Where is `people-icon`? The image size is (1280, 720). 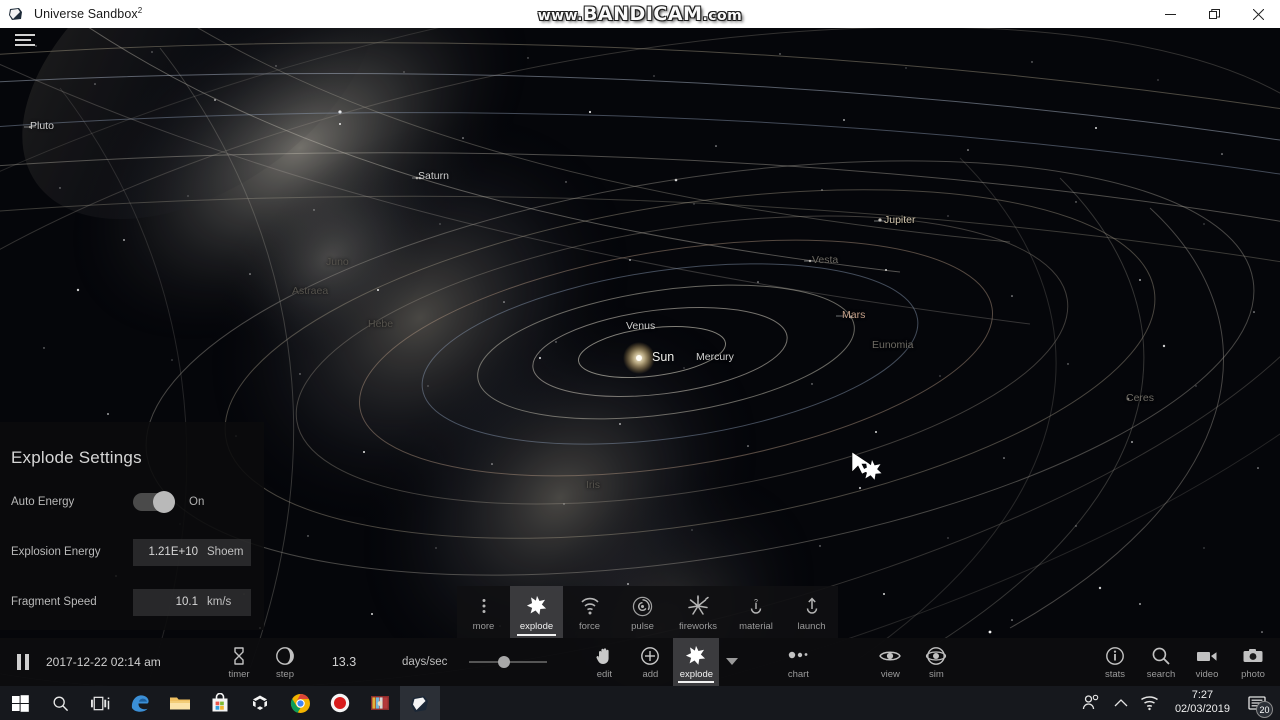 people-icon is located at coordinates (1091, 703).